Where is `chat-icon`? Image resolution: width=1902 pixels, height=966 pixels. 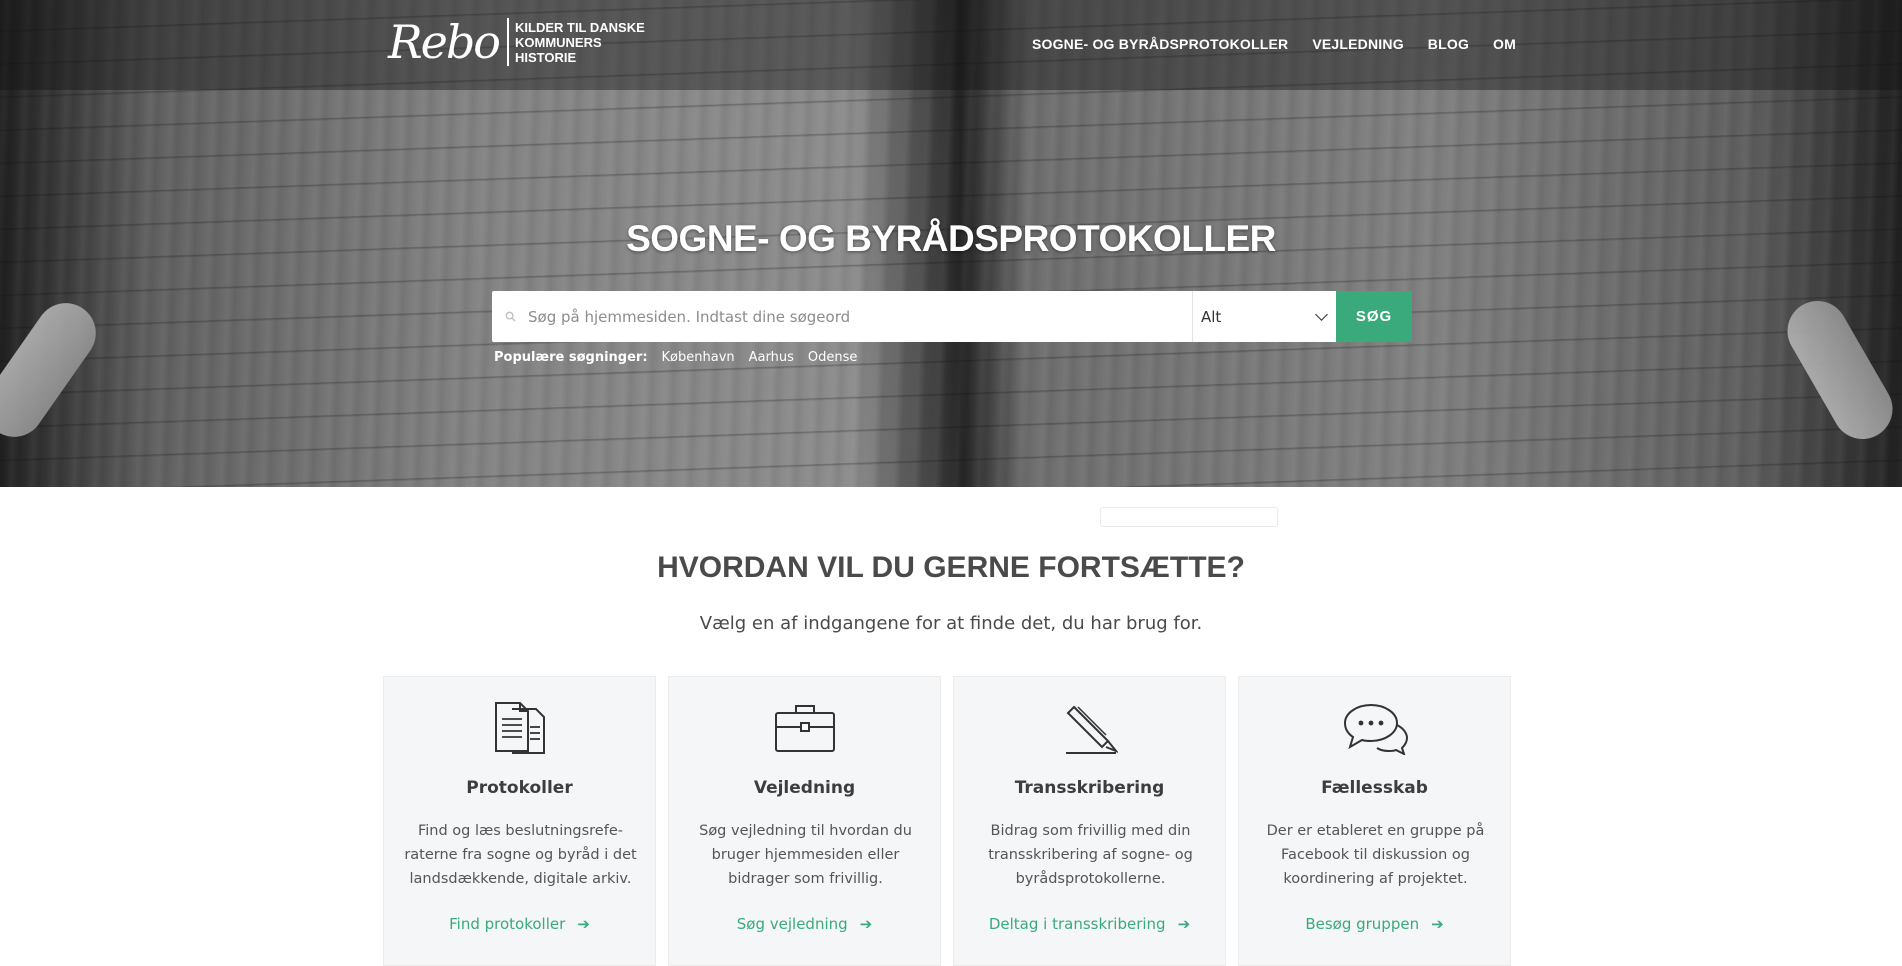 chat-icon is located at coordinates (1374, 728).